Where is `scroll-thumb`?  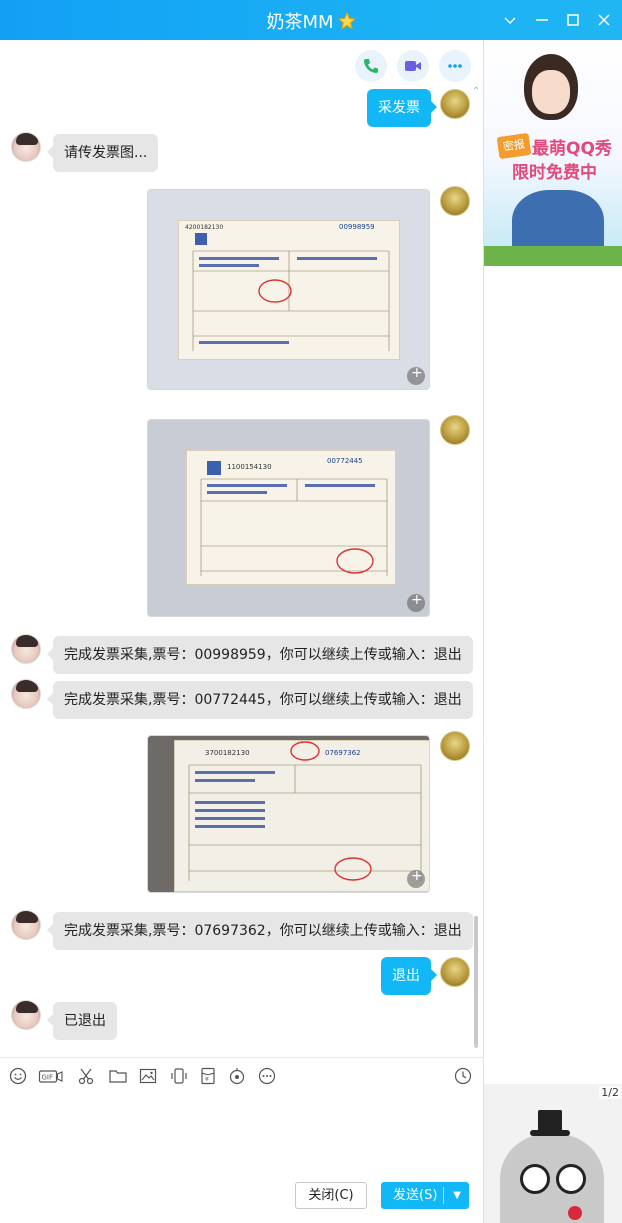
scroll-thumb is located at coordinates (476, 981).